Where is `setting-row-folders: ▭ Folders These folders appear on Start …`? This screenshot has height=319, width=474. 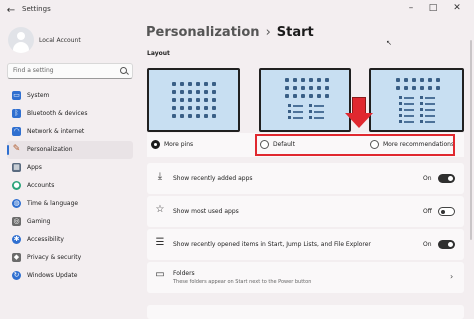
setting-row-folders: ▭ Folders These folders appear on Start … is located at coordinates (305, 277).